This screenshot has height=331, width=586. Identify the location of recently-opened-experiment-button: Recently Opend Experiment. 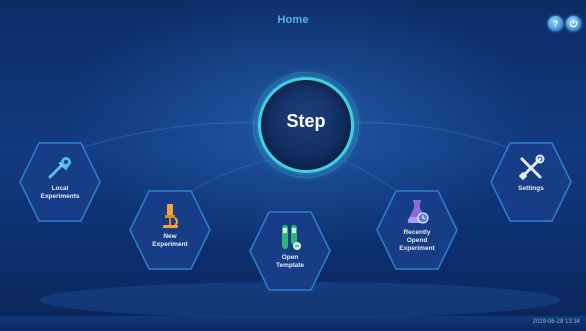
(417, 230).